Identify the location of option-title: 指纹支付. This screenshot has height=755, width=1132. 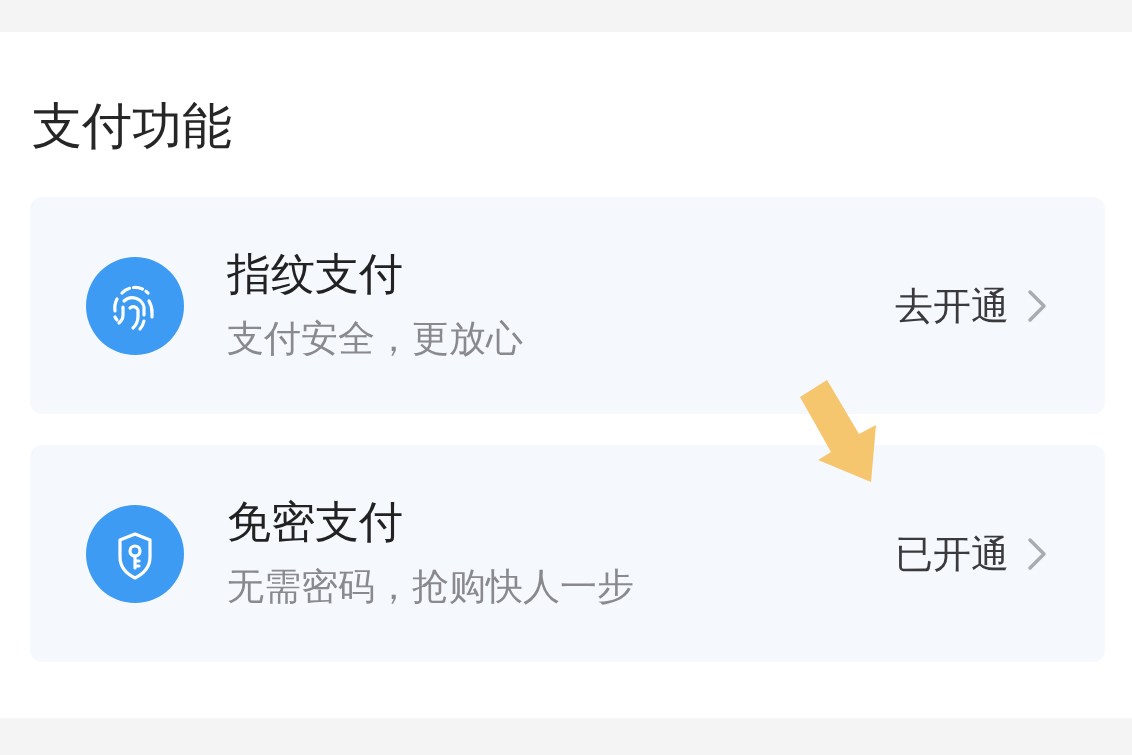
(315, 274).